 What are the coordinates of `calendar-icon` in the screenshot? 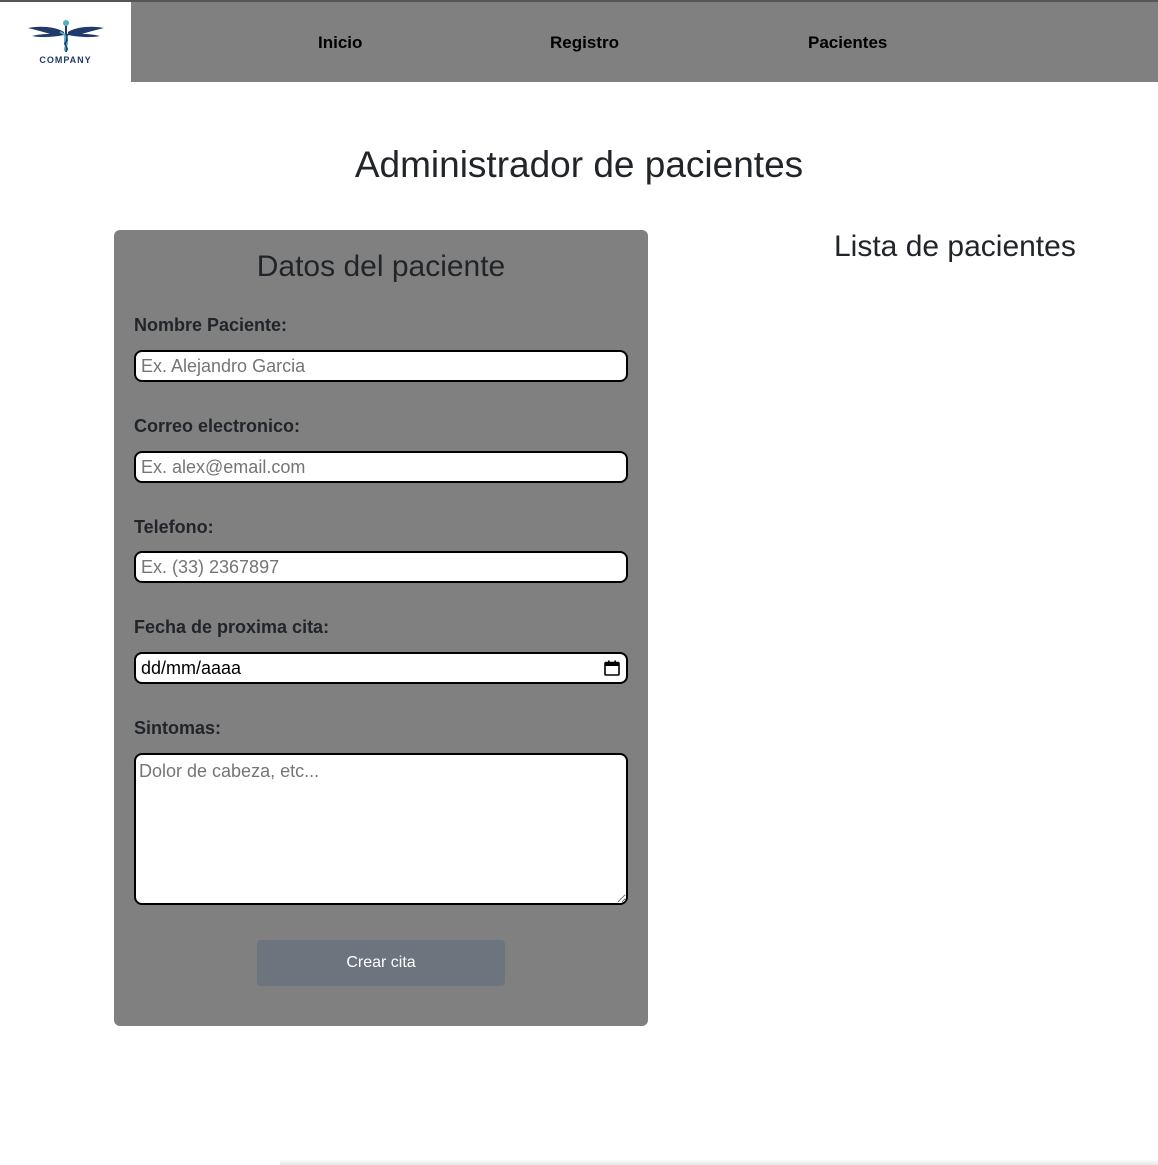 It's located at (612, 668).